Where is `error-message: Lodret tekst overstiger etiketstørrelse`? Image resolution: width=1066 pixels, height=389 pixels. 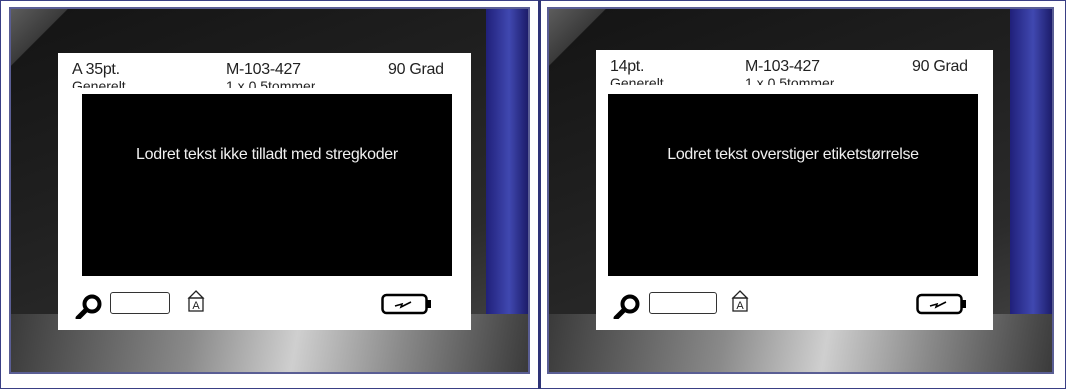 error-message: Lodret tekst overstiger etiketstørrelse is located at coordinates (793, 154).